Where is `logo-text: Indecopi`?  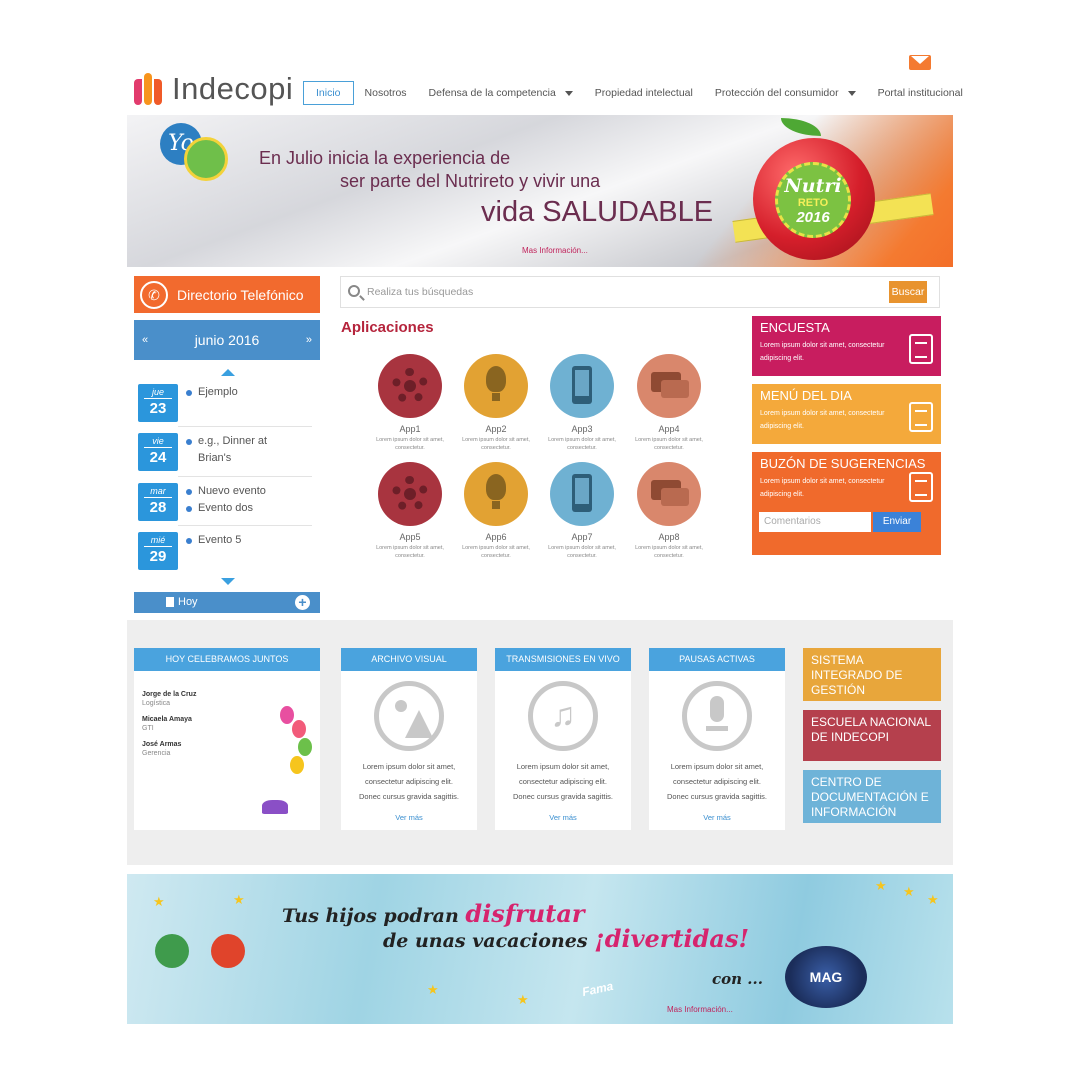 logo-text: Indecopi is located at coordinates (233, 88).